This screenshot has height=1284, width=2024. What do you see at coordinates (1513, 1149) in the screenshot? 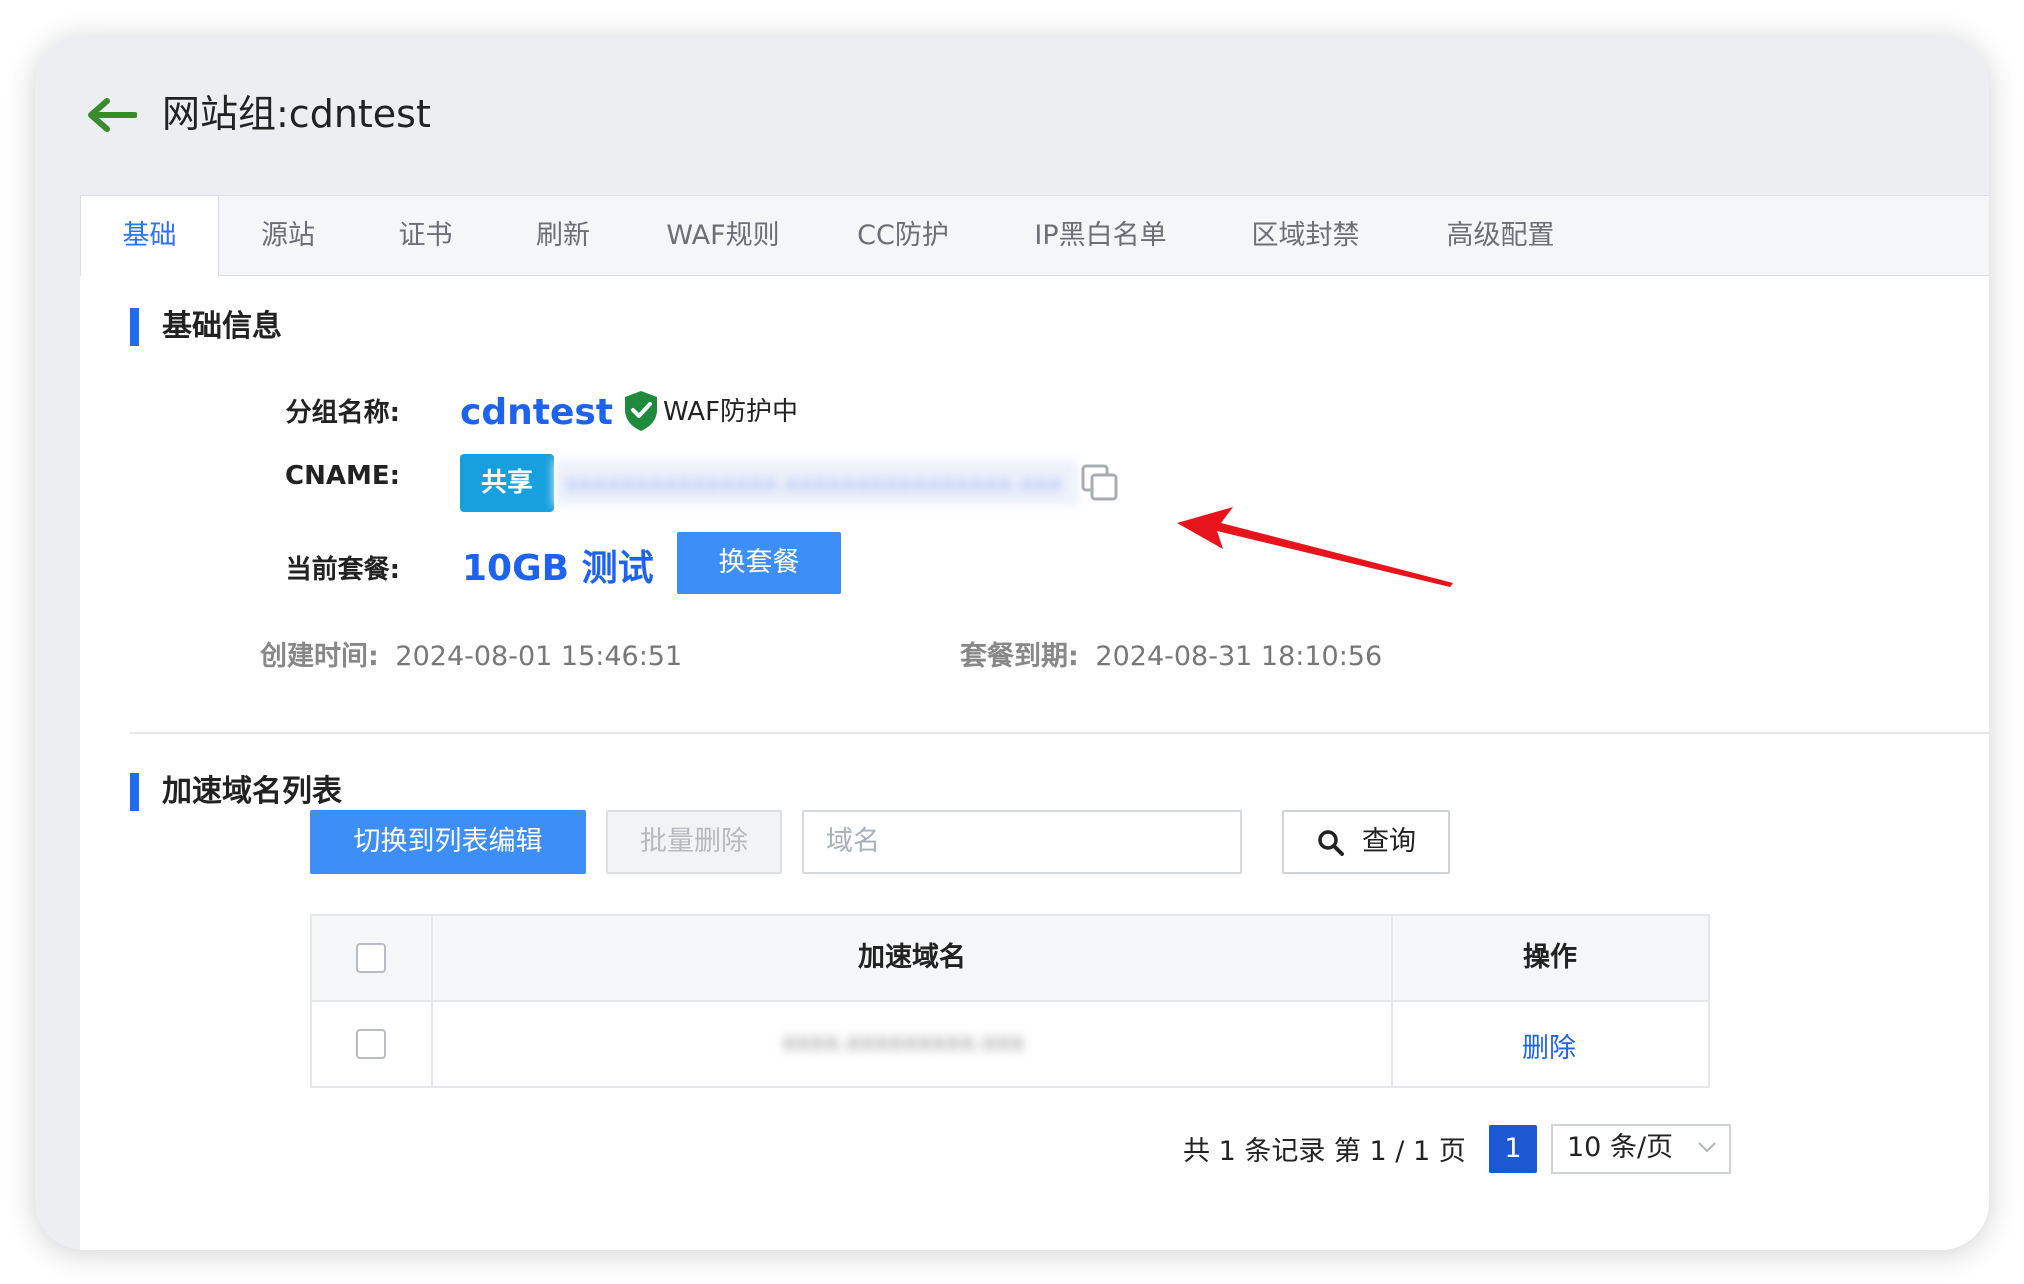
I see `page-number-current: 1` at bounding box center [1513, 1149].